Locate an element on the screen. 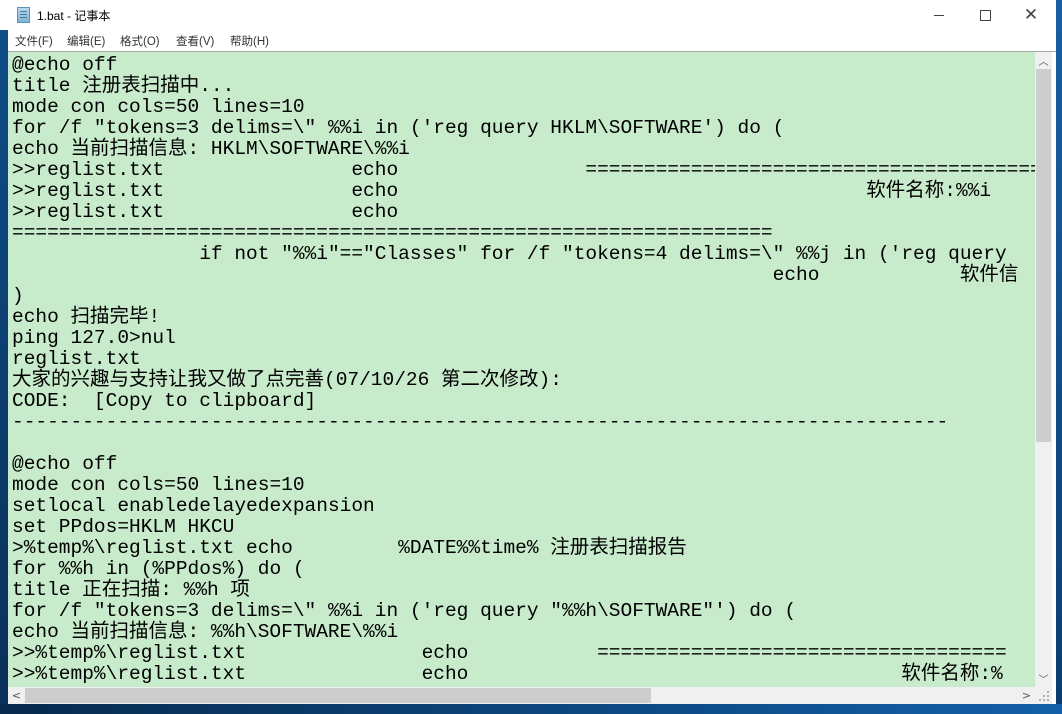 The image size is (1062, 714). menu-edit: 编辑(E) is located at coordinates (86, 41).